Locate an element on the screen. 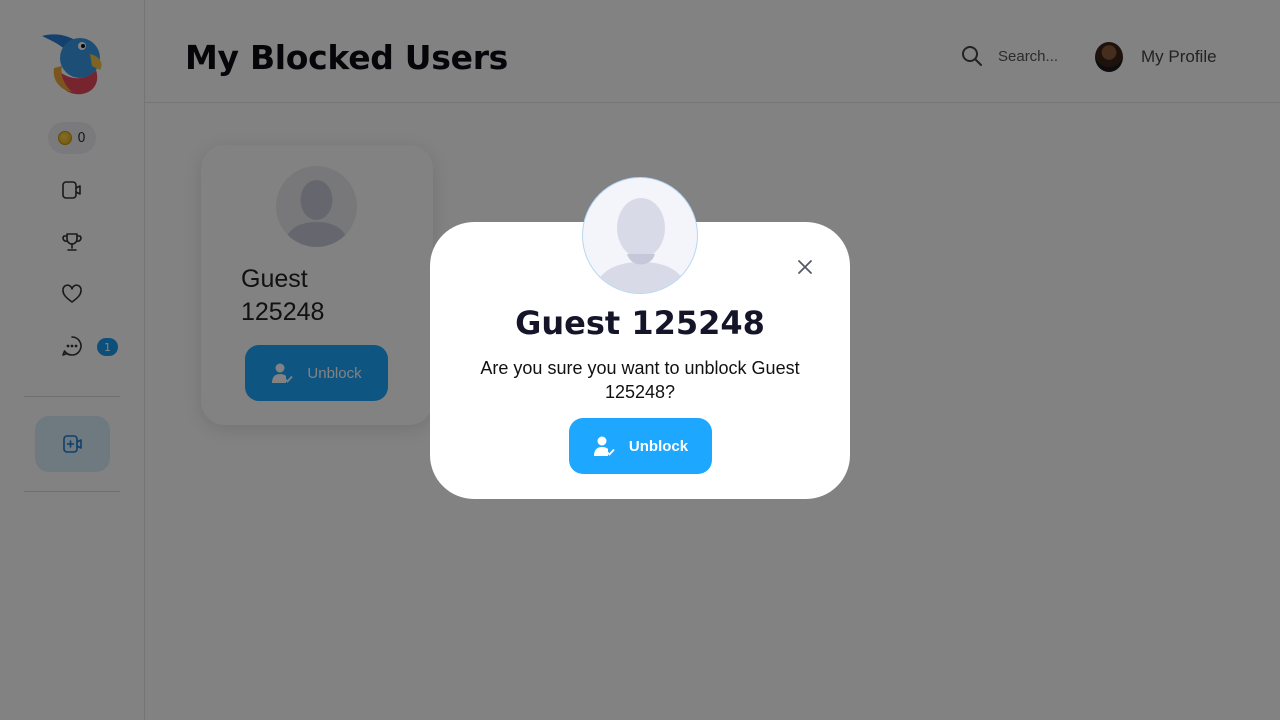  avatar is located at coordinates (640, 235).